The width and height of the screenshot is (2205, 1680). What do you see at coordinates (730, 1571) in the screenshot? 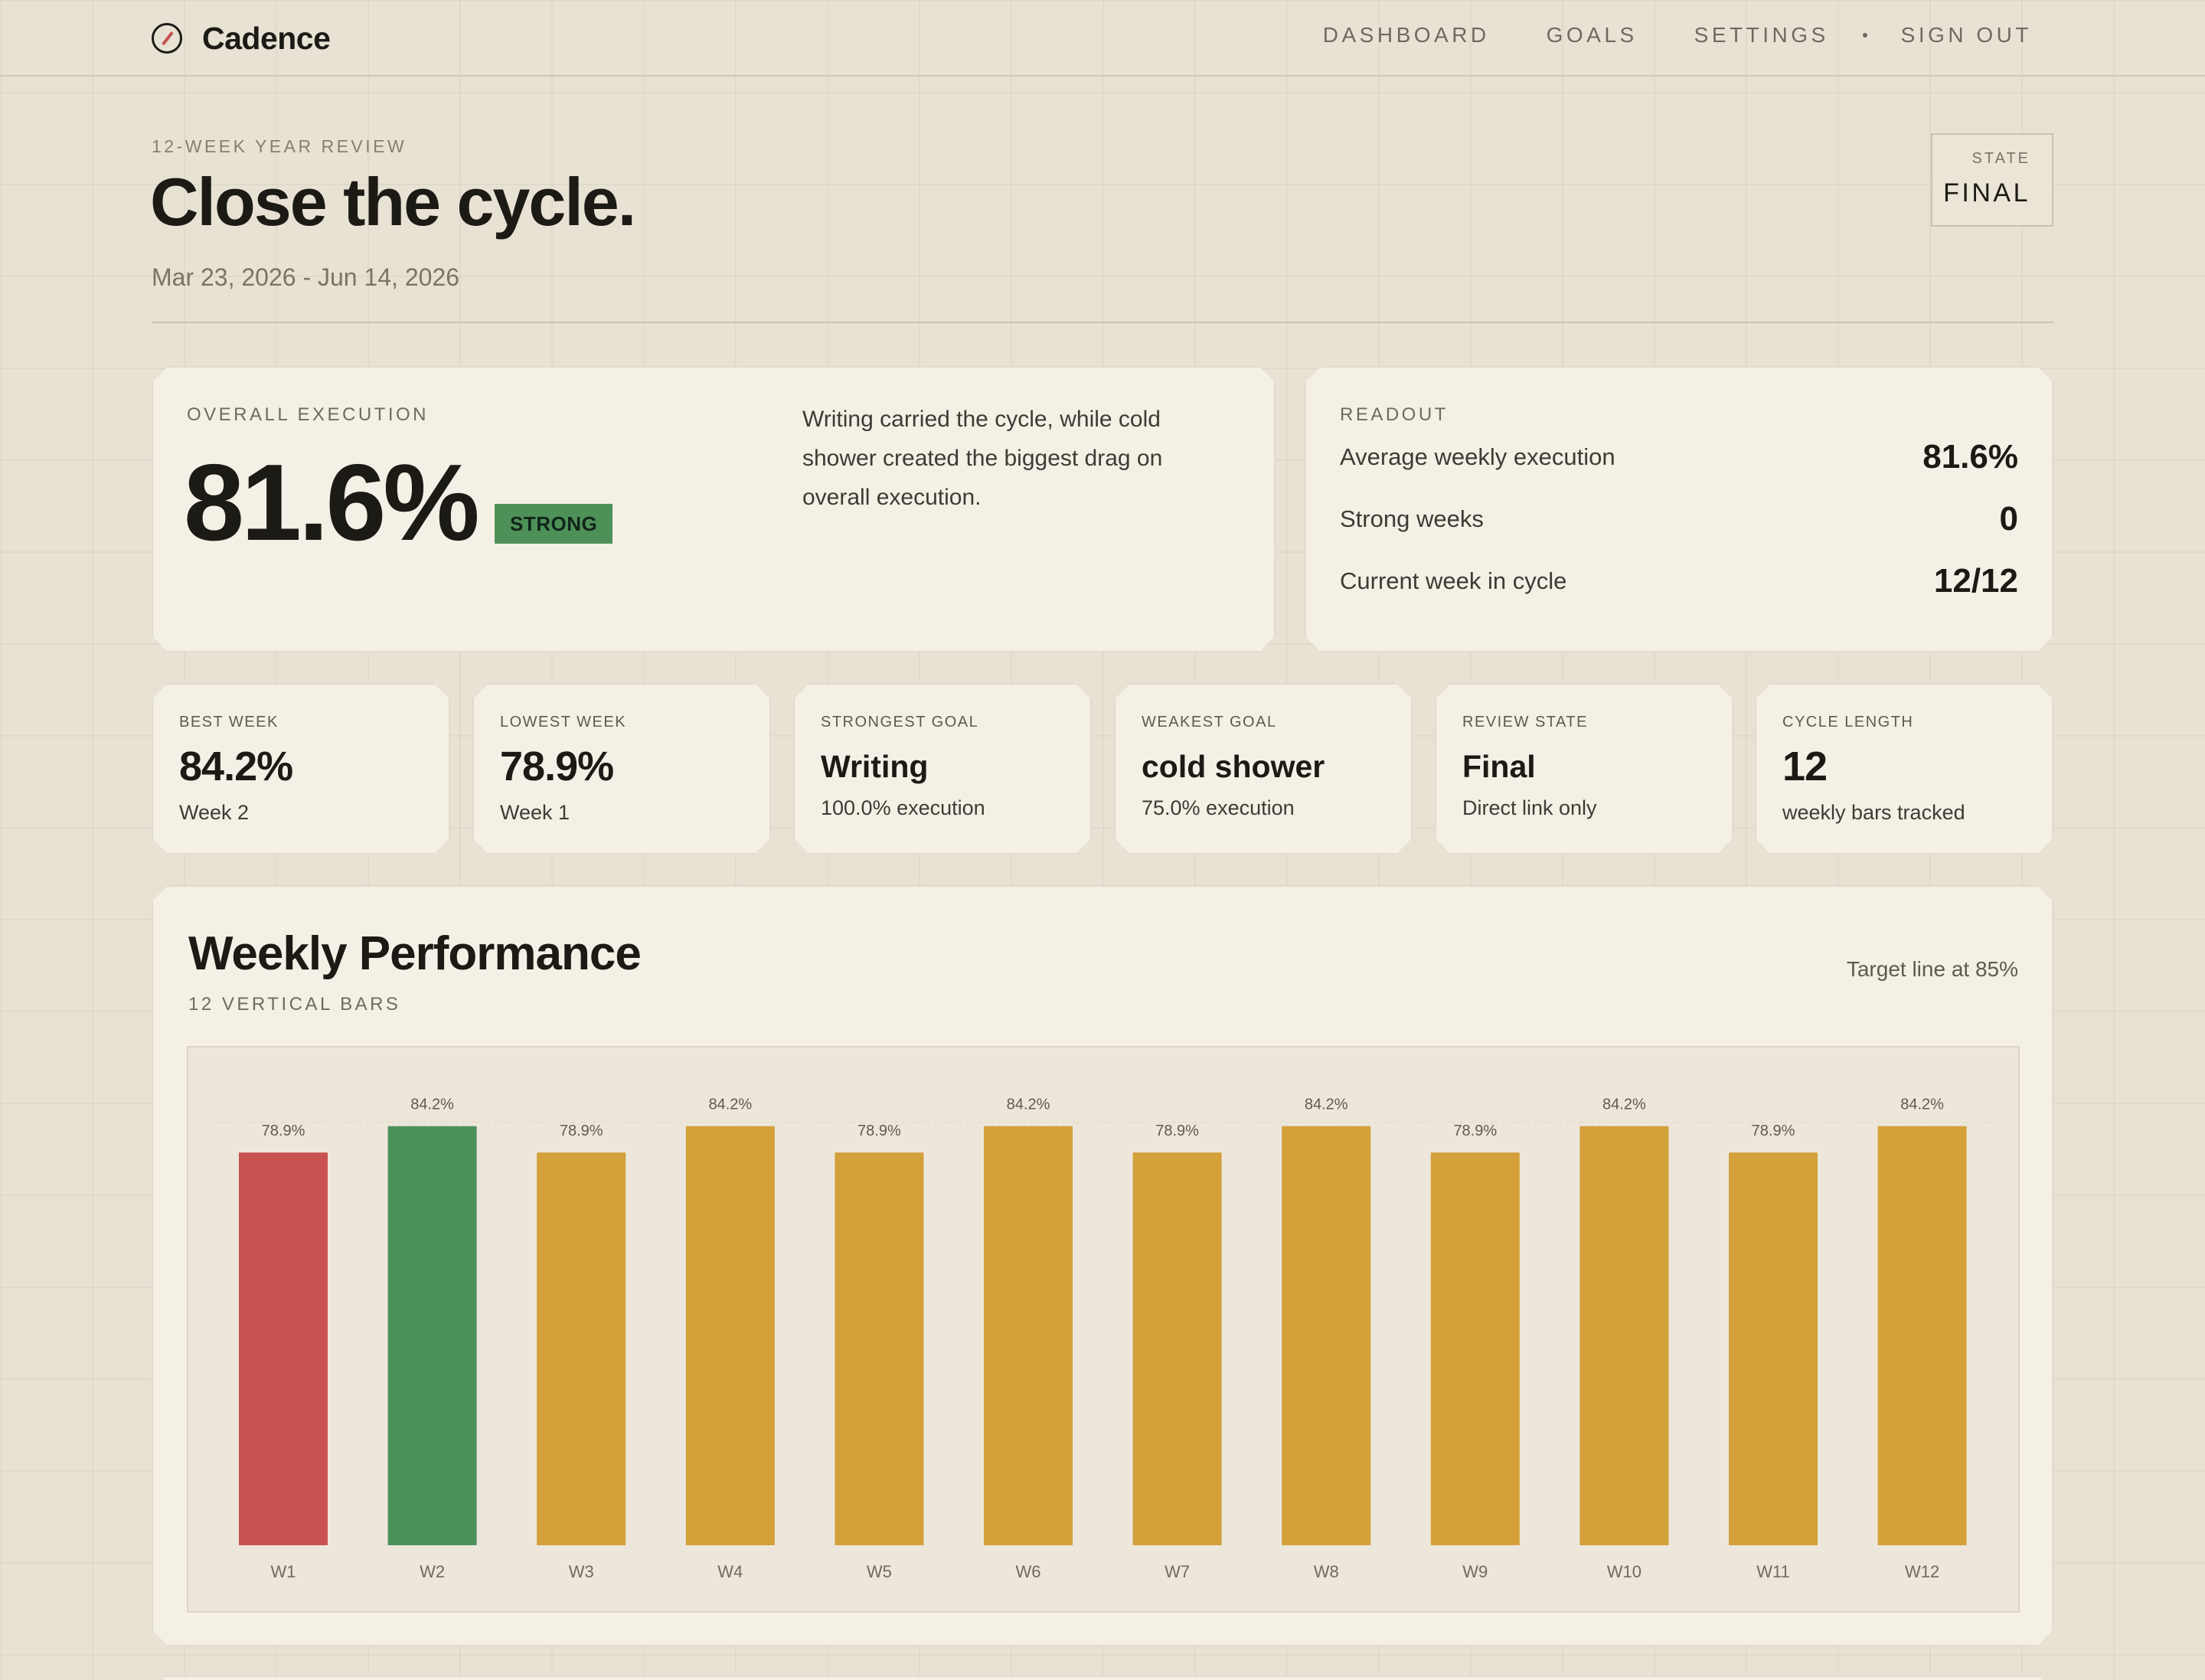
I see `x-tick-label: W4` at bounding box center [730, 1571].